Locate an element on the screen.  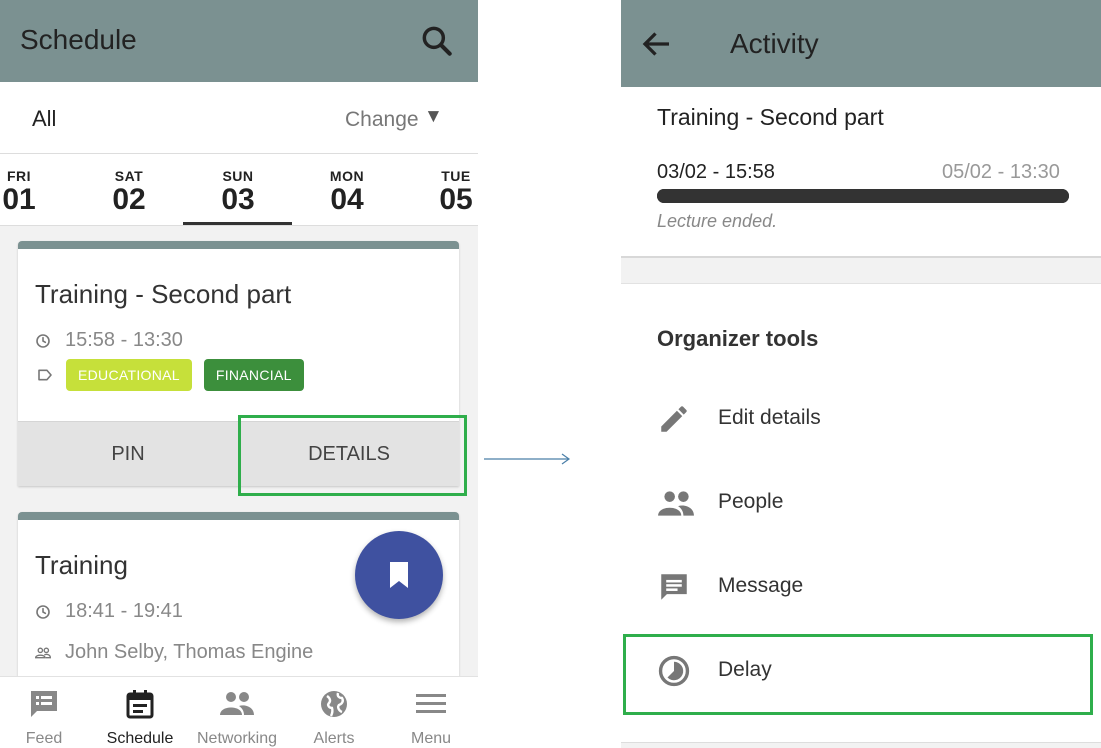
tool-edit-details: Edit details is located at coordinates (861, 420).